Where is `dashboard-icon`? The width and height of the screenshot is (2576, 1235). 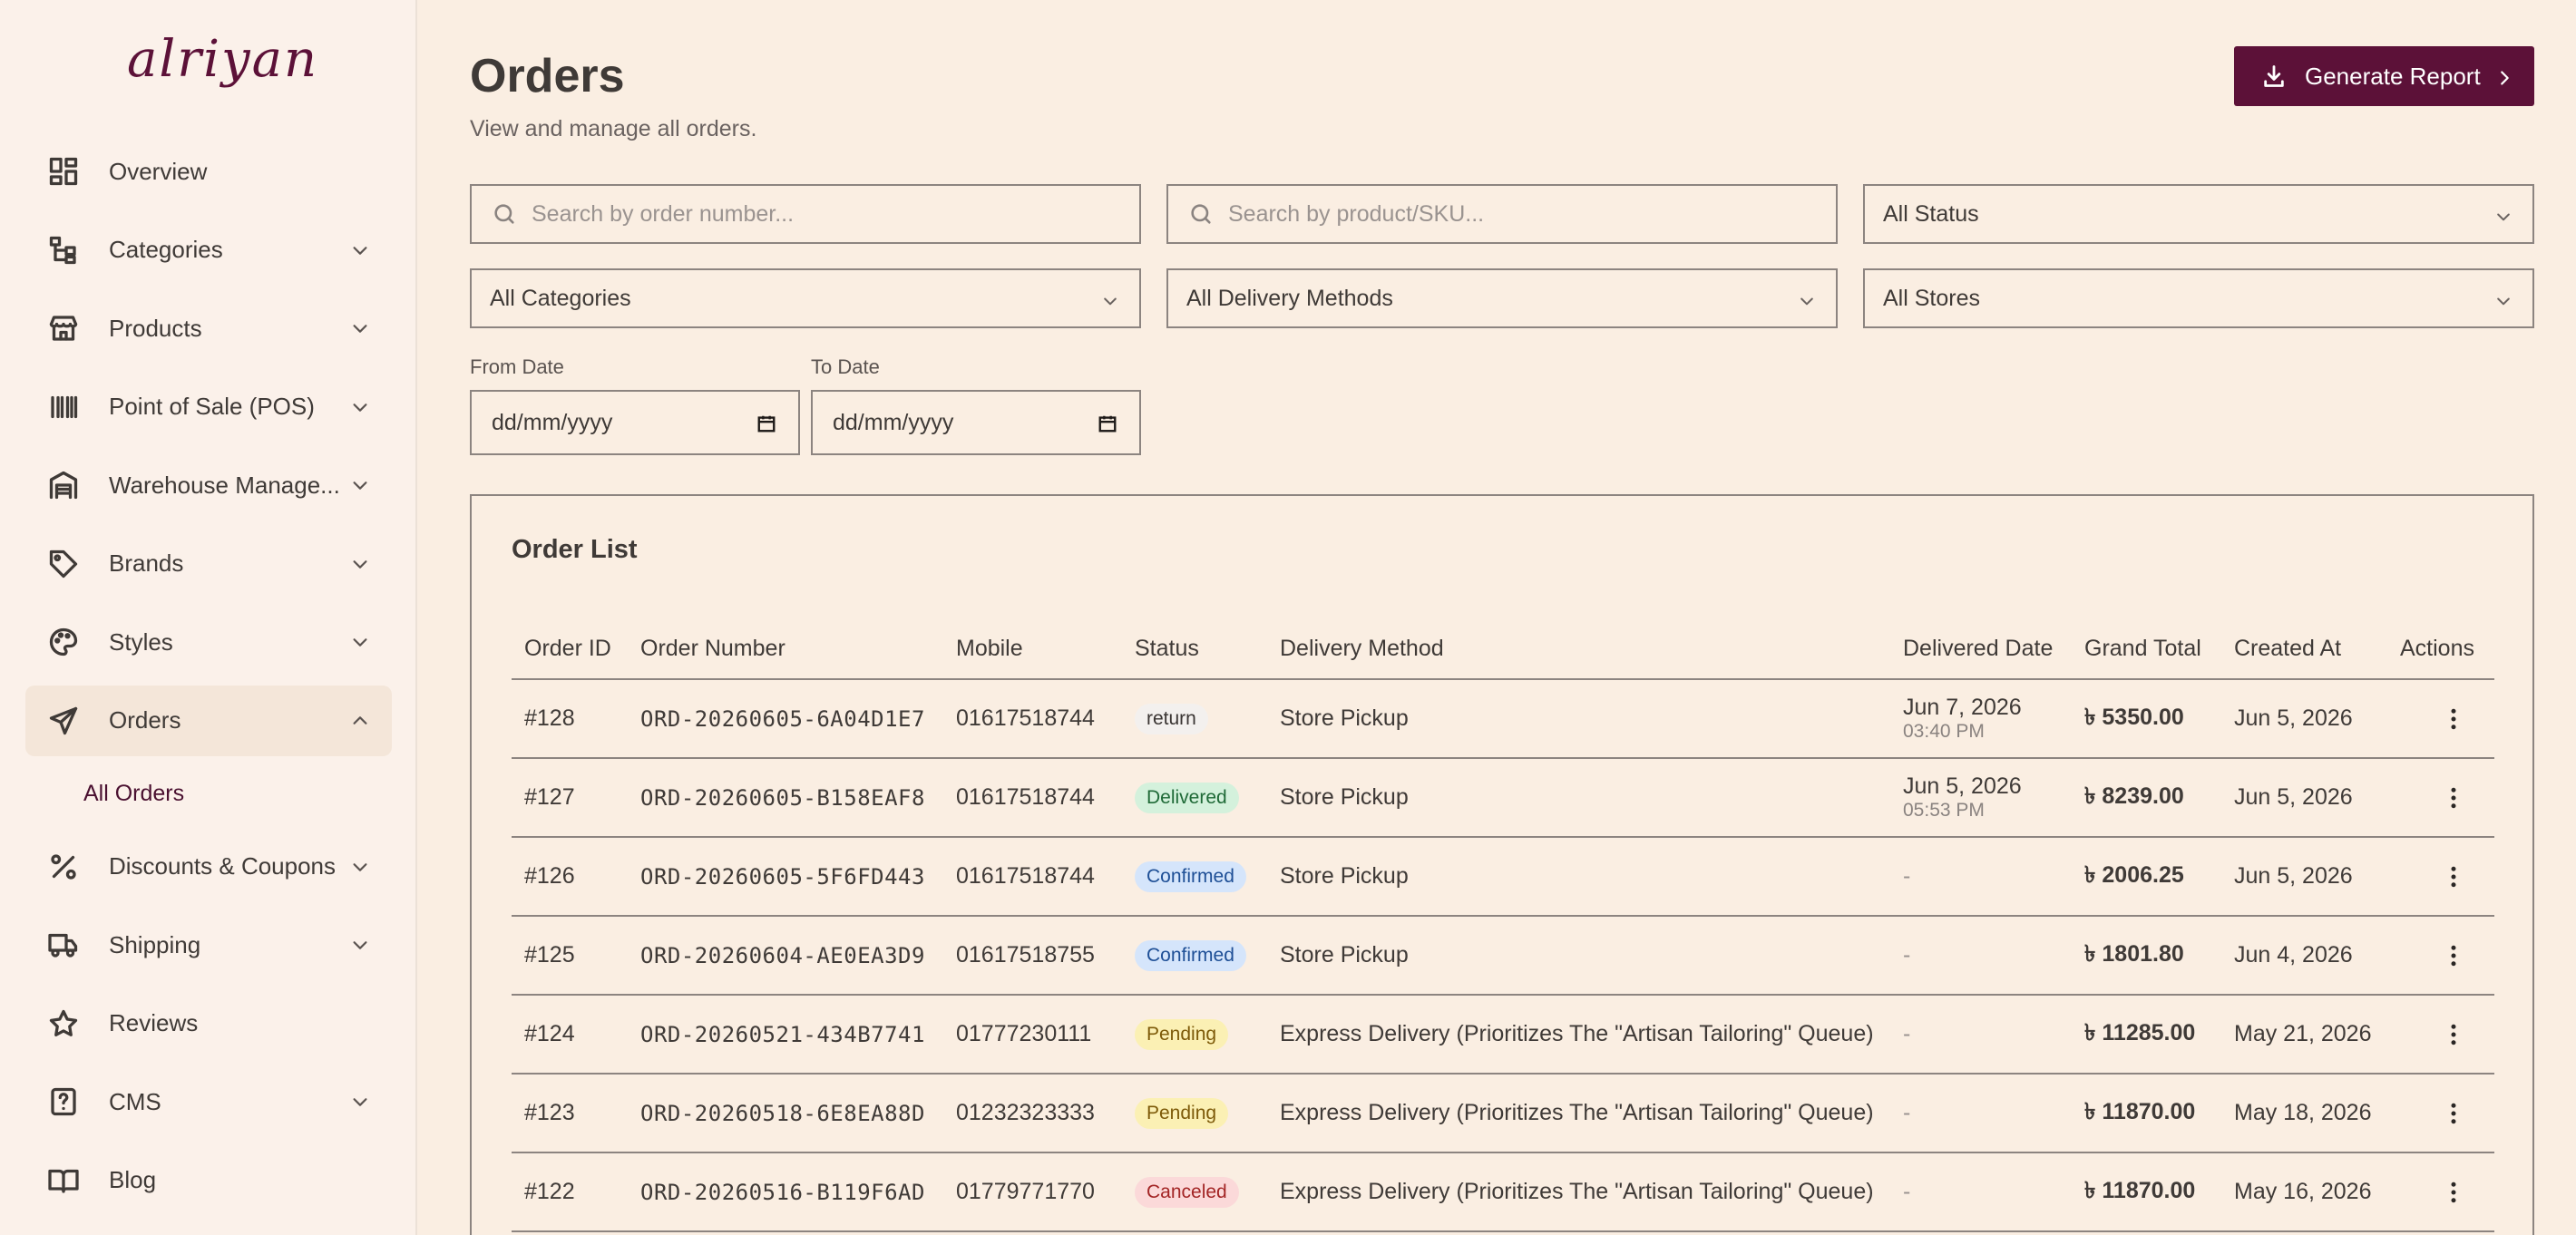 dashboard-icon is located at coordinates (63, 171).